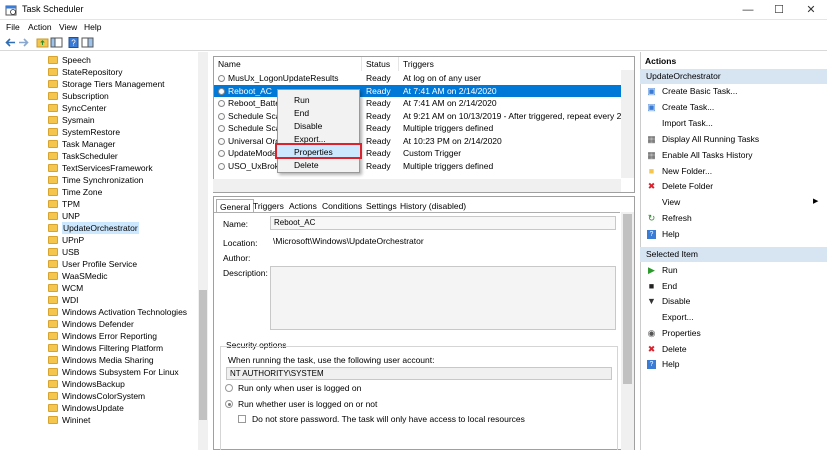 The height and width of the screenshot is (450, 827). I want to click on tree-item-label: Time Zone, so click(82, 192).